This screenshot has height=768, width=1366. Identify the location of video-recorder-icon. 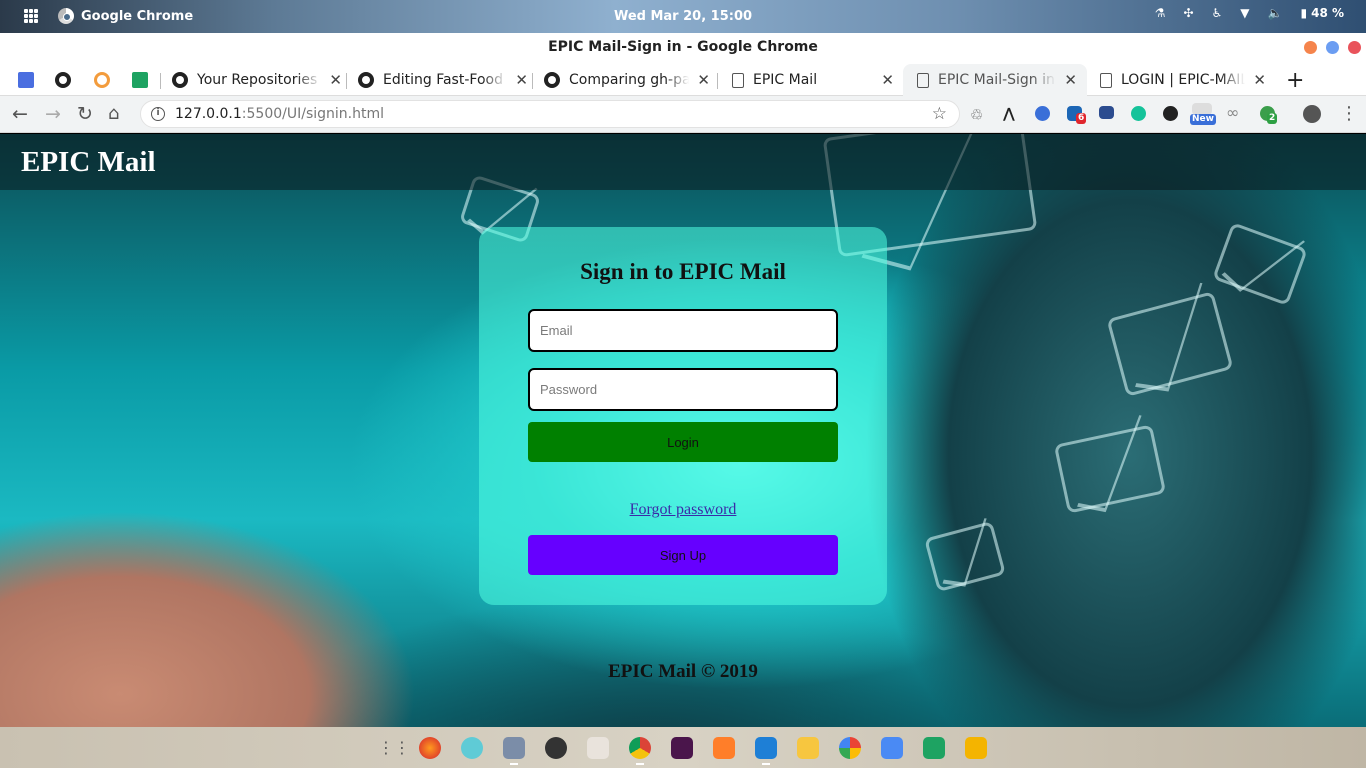
(598, 748).